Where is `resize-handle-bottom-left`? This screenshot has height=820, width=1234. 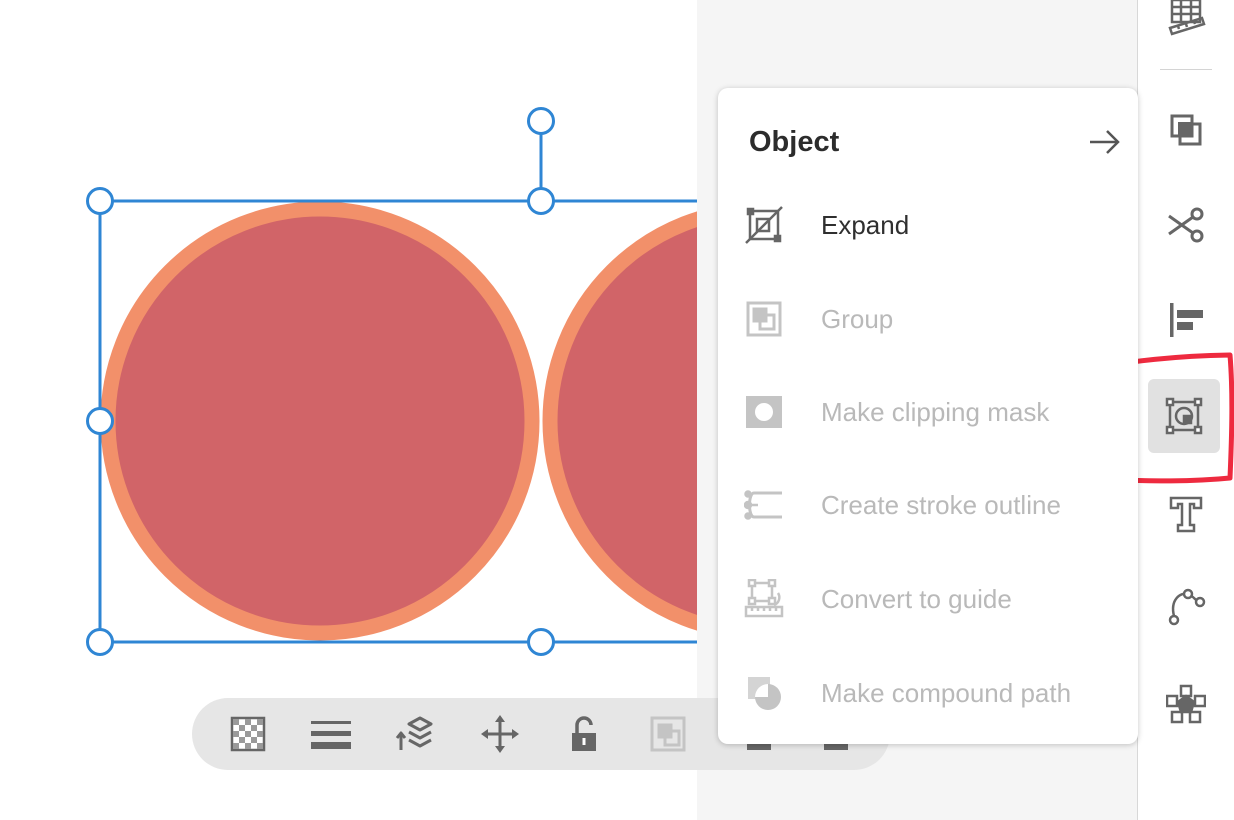 resize-handle-bottom-left is located at coordinates (100, 642).